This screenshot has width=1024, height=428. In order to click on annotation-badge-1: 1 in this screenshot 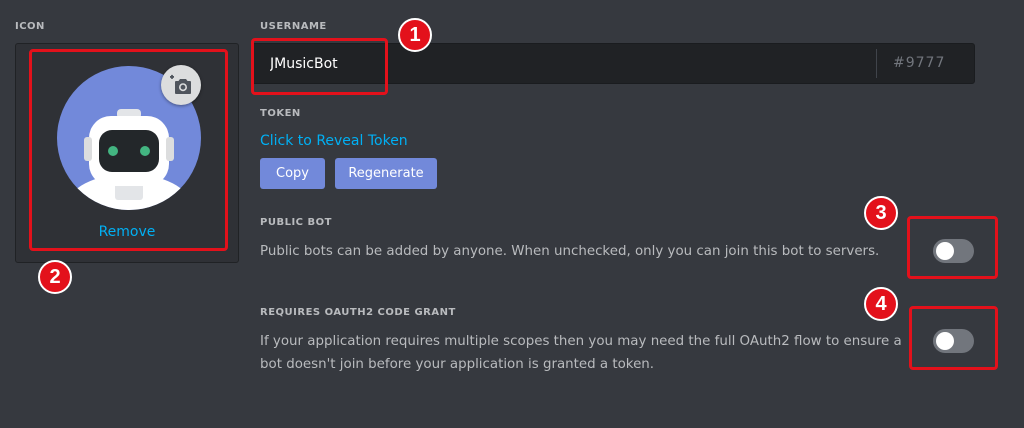, I will do `click(415, 35)`.